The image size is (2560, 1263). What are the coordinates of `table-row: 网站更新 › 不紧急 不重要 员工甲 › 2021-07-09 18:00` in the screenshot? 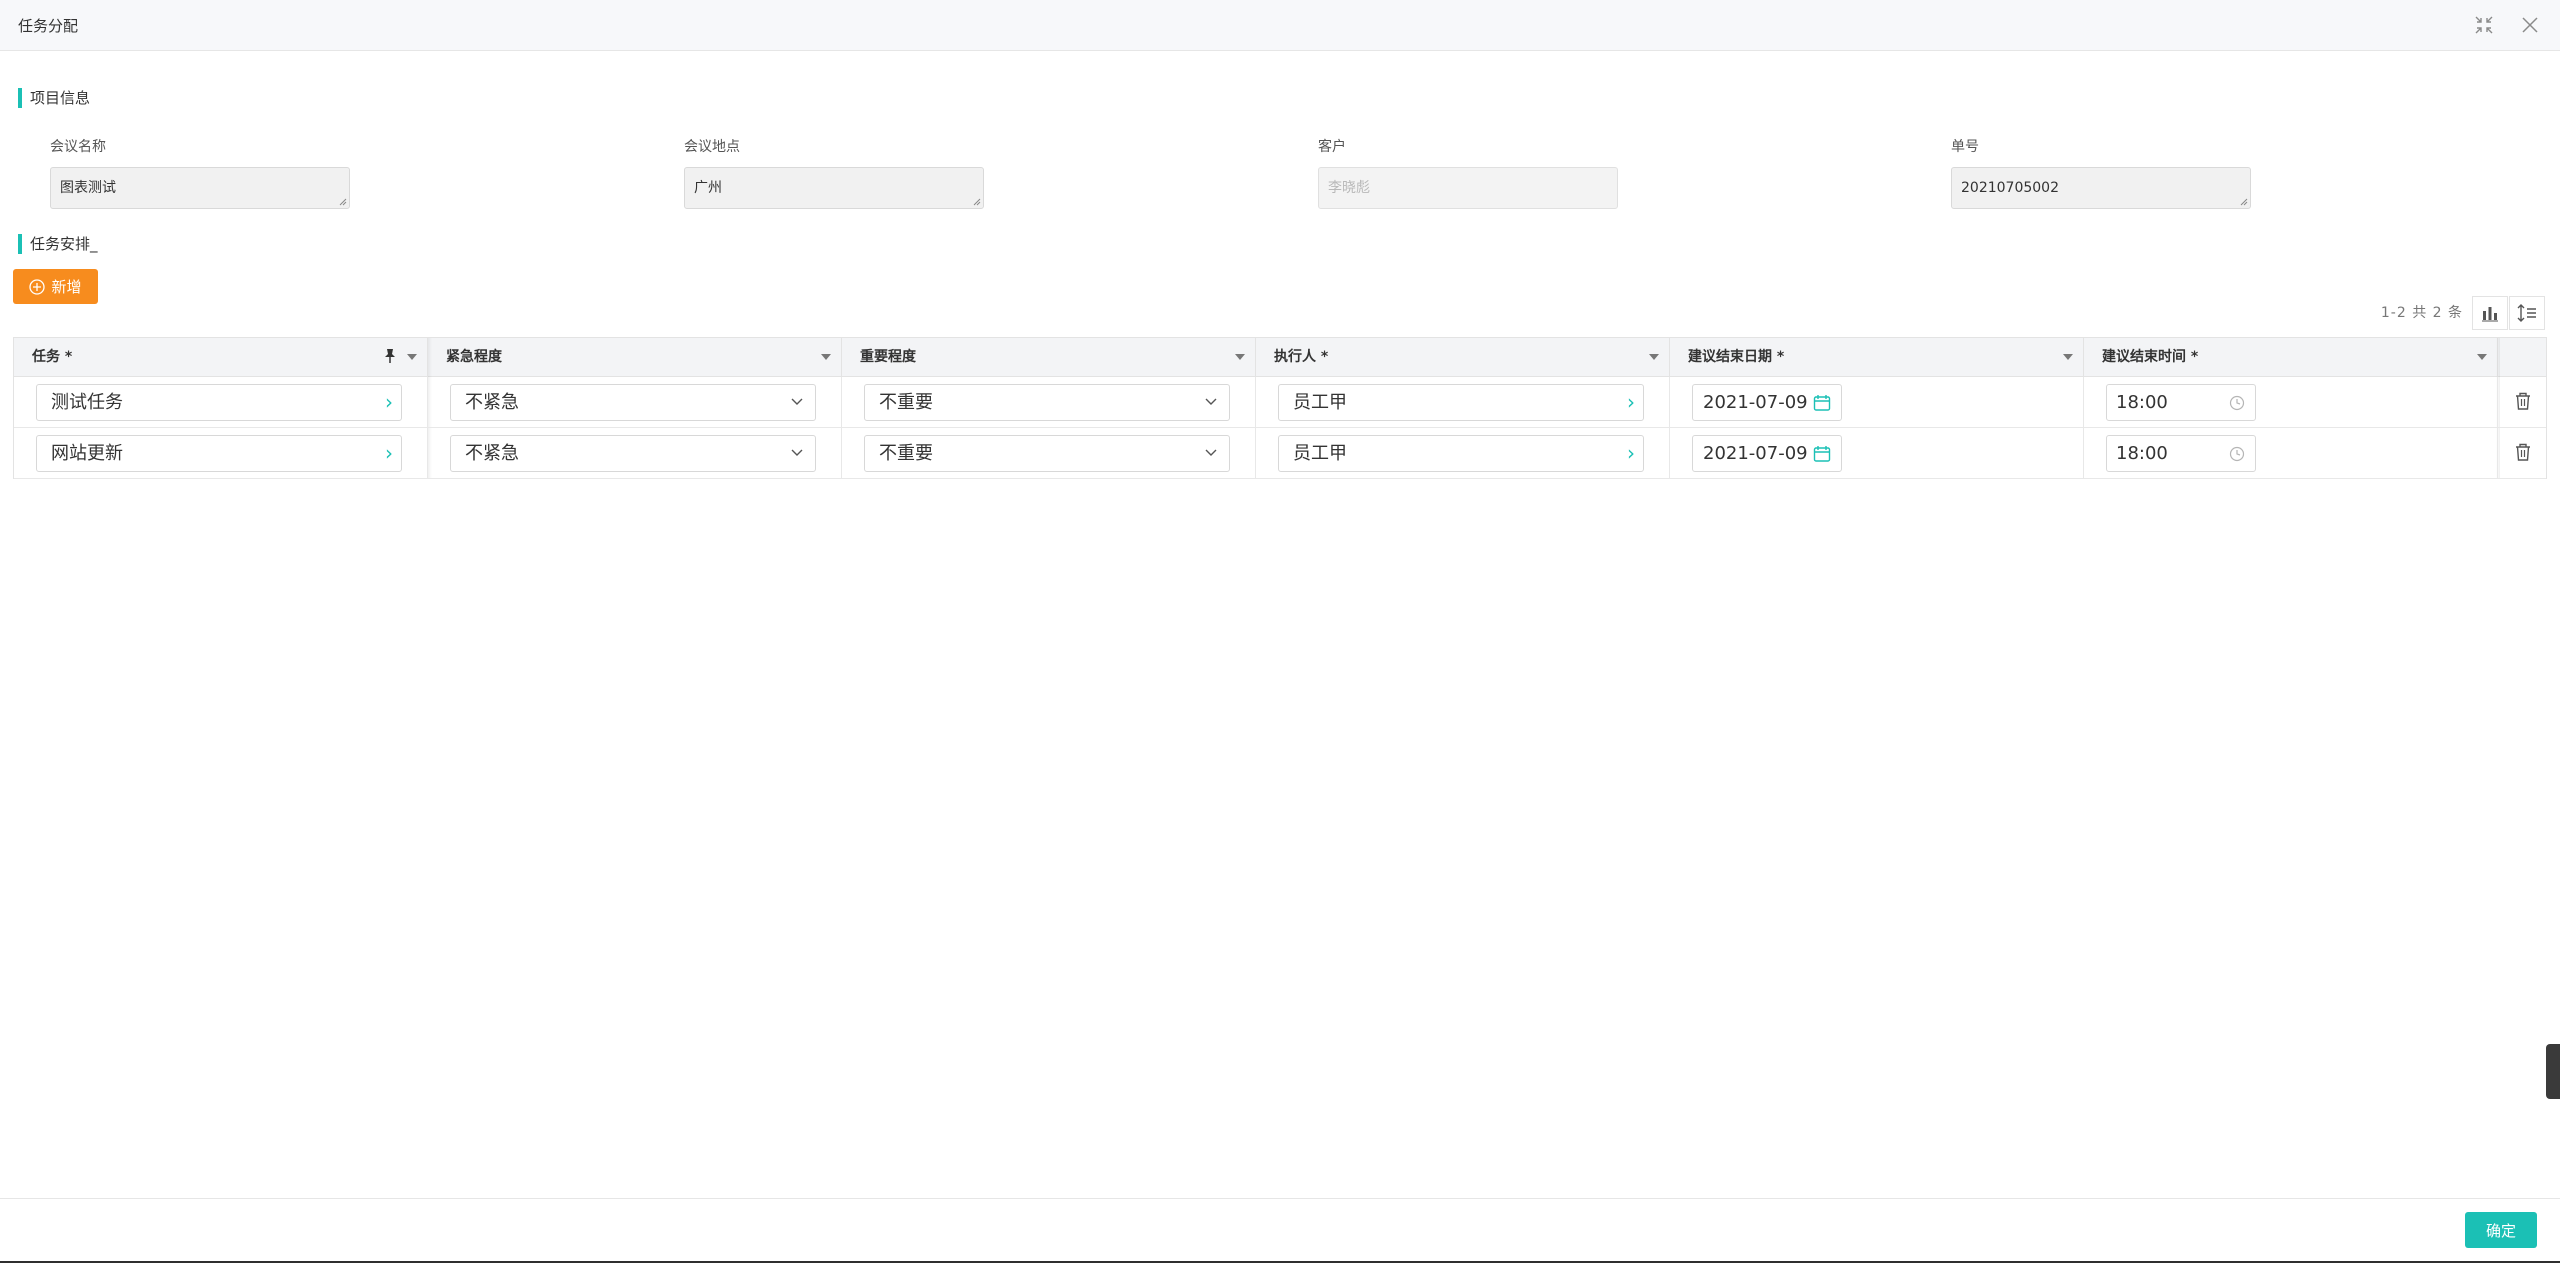 It's located at (1280, 453).